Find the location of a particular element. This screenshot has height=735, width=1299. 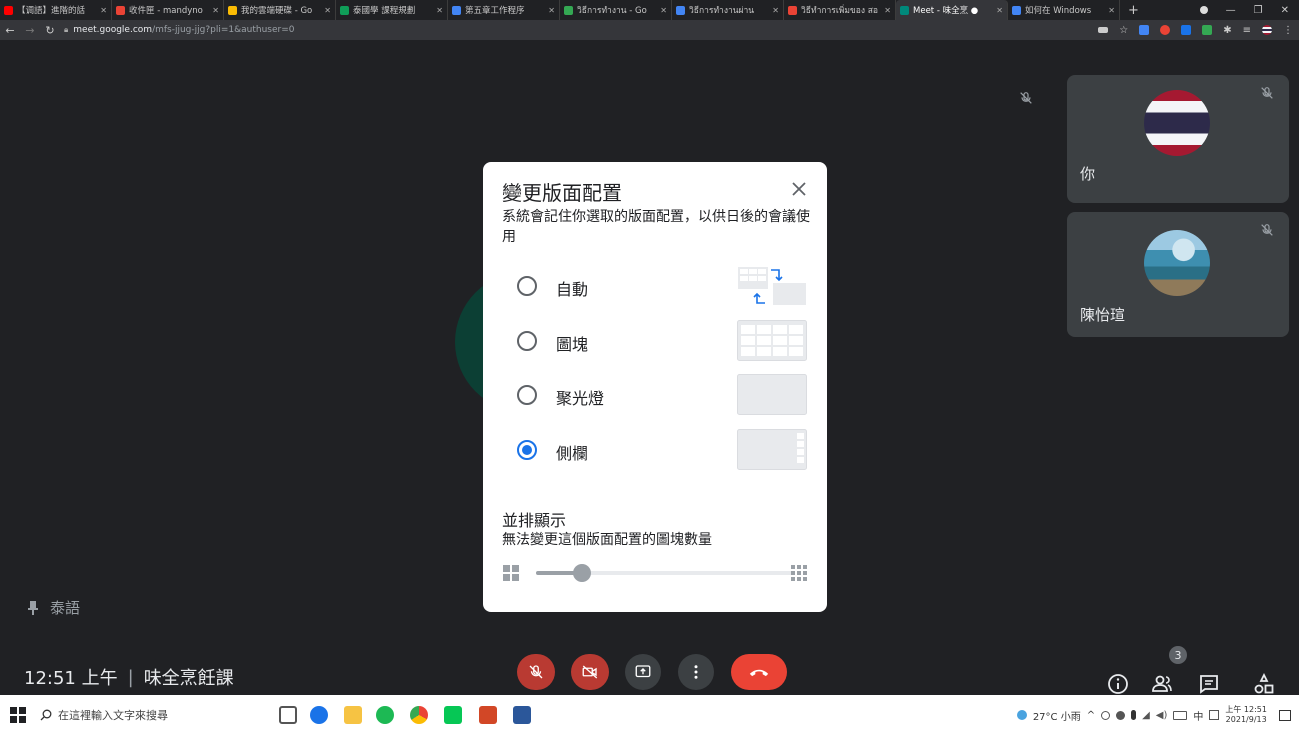

layout-option-tiled: 圖塊 is located at coordinates (655, 341).